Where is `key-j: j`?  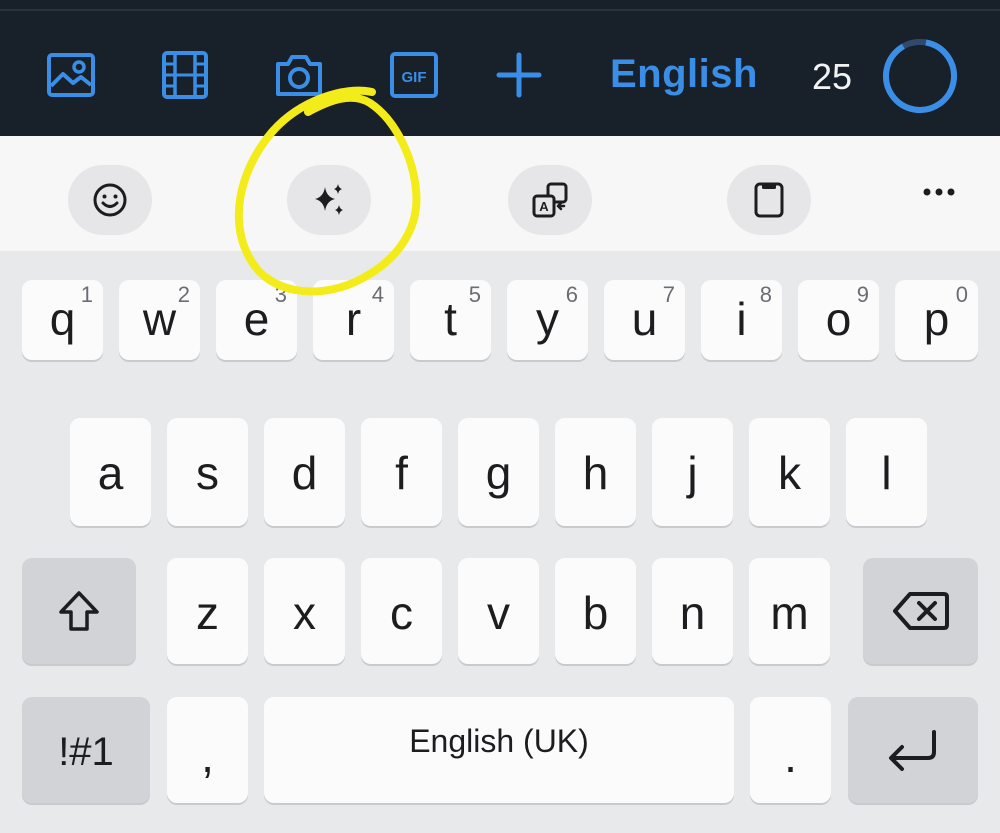 key-j: j is located at coordinates (692, 472).